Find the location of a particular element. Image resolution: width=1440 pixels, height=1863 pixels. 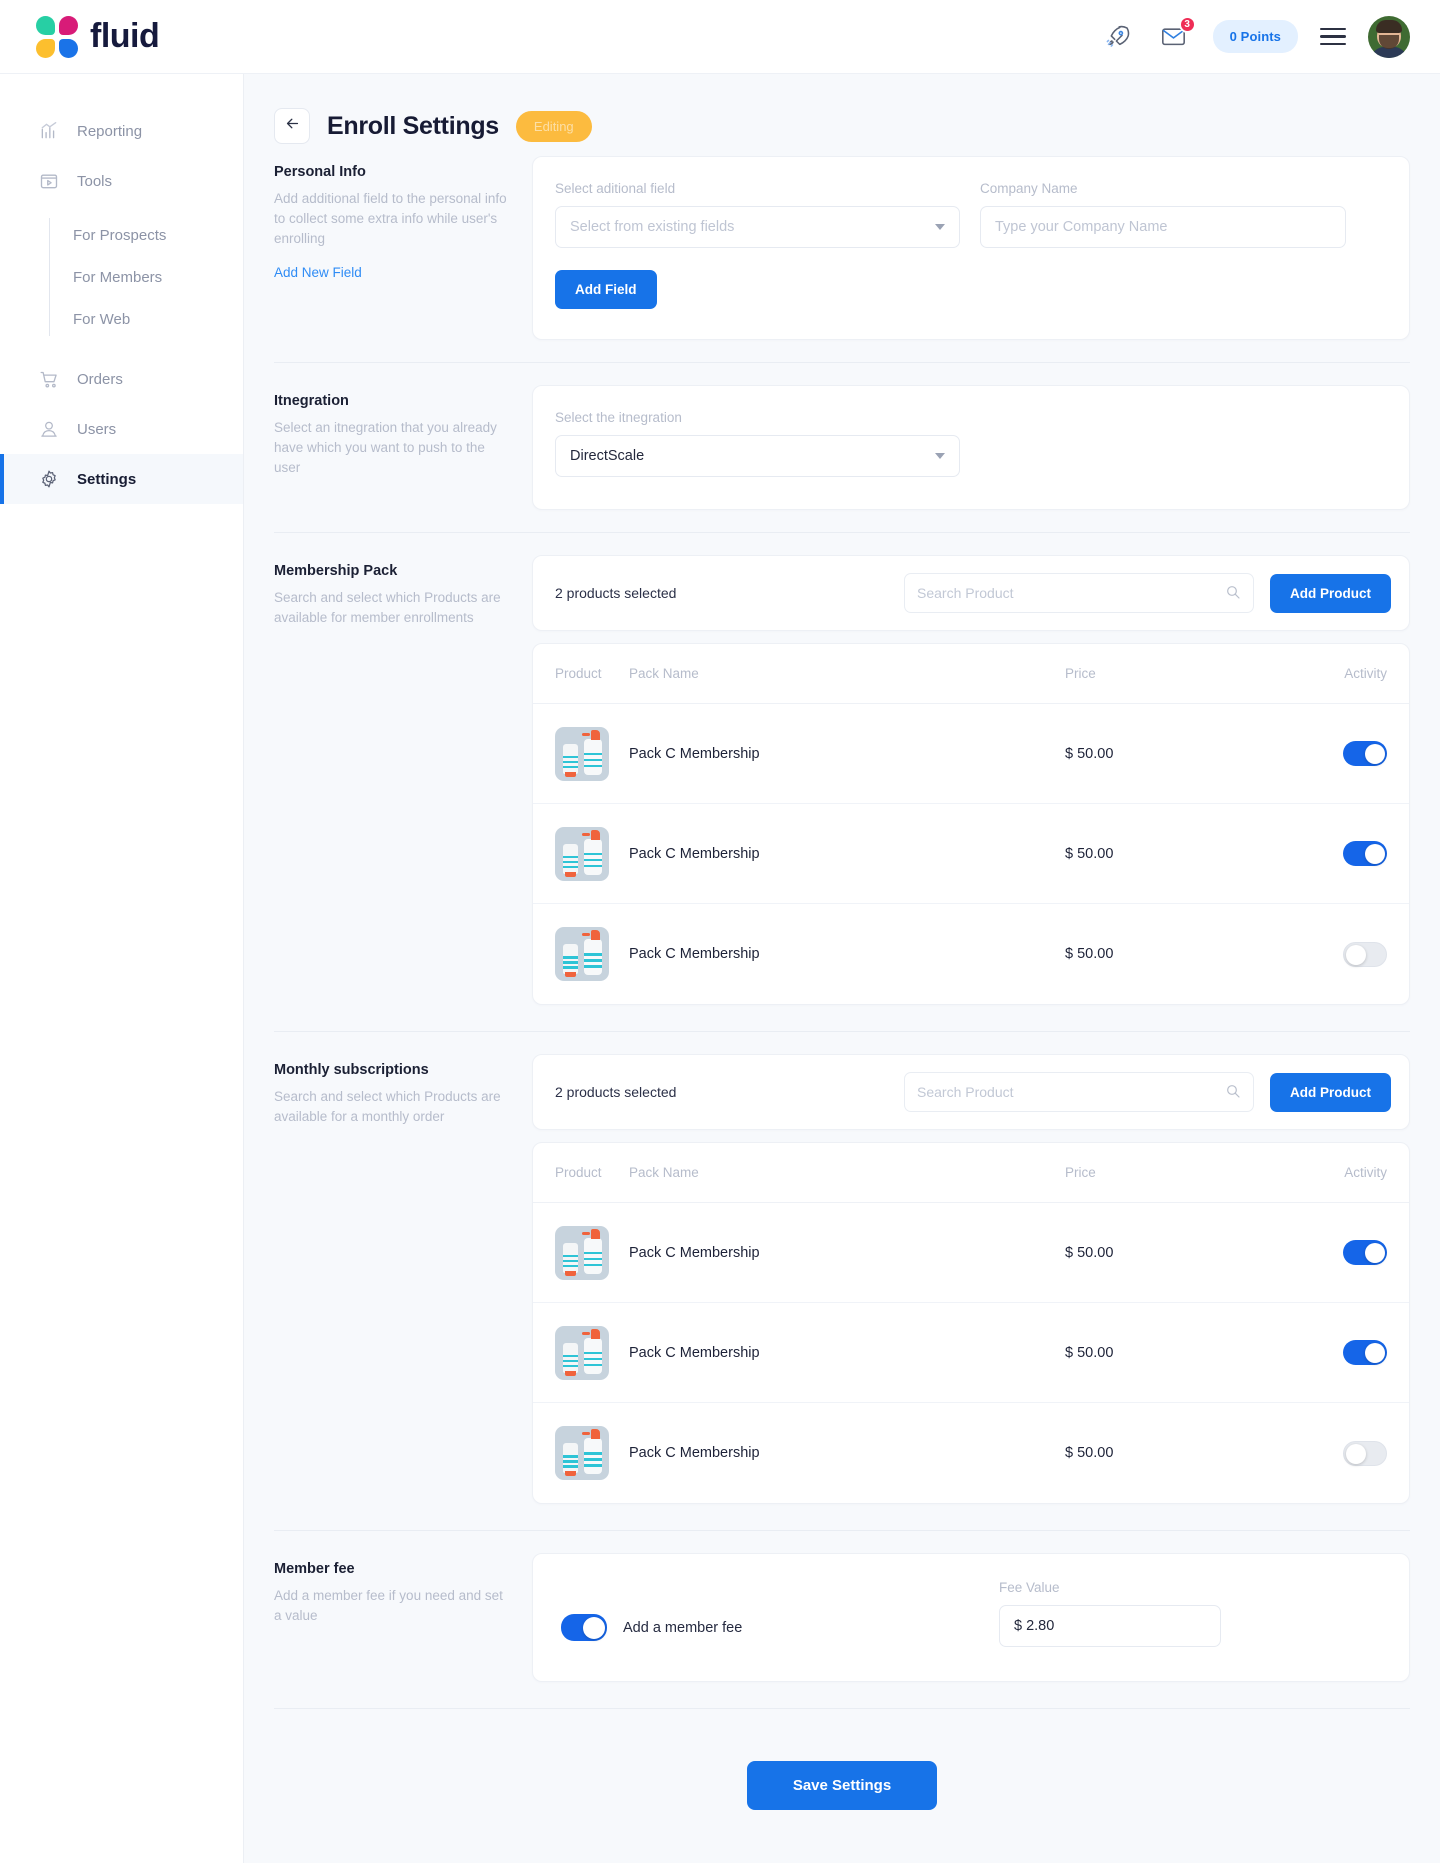

chevron-down-icon is located at coordinates (940, 227).